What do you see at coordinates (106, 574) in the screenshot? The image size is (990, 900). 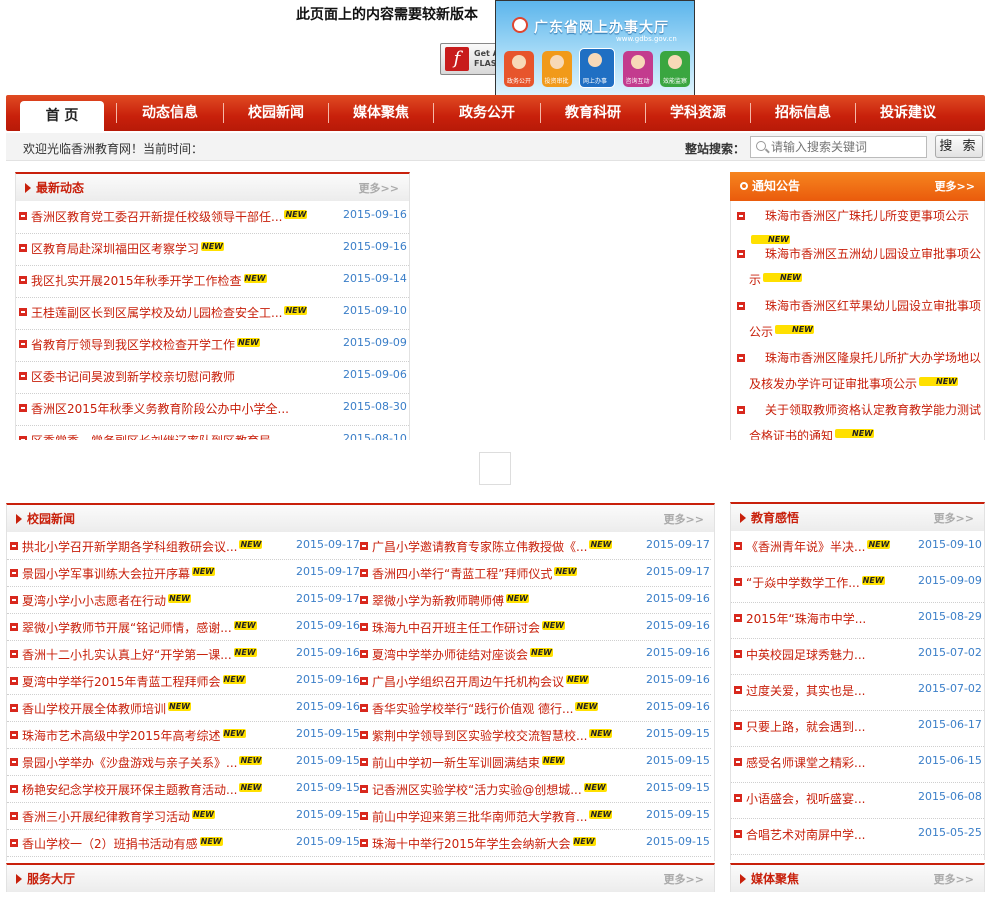 I see `list-item-text: 景园小学军事训练大会拉开序幕` at bounding box center [106, 574].